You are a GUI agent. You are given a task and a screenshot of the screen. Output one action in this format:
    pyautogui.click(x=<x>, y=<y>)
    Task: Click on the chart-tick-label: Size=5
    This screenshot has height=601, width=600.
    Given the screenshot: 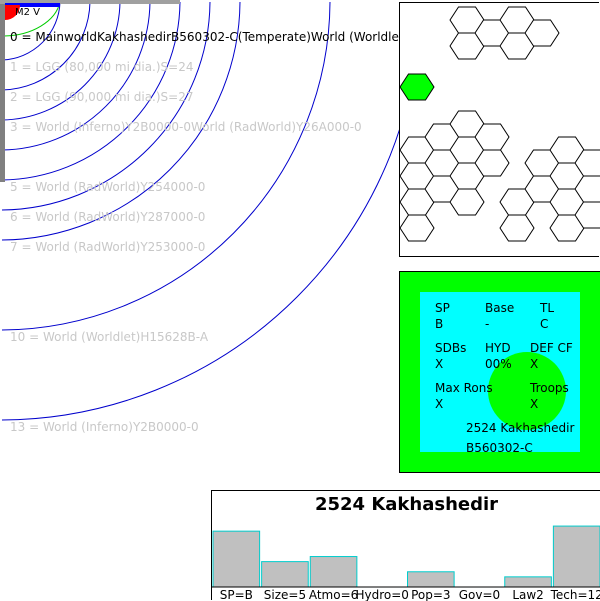 What is the action you would take?
    pyautogui.click(x=285, y=594)
    